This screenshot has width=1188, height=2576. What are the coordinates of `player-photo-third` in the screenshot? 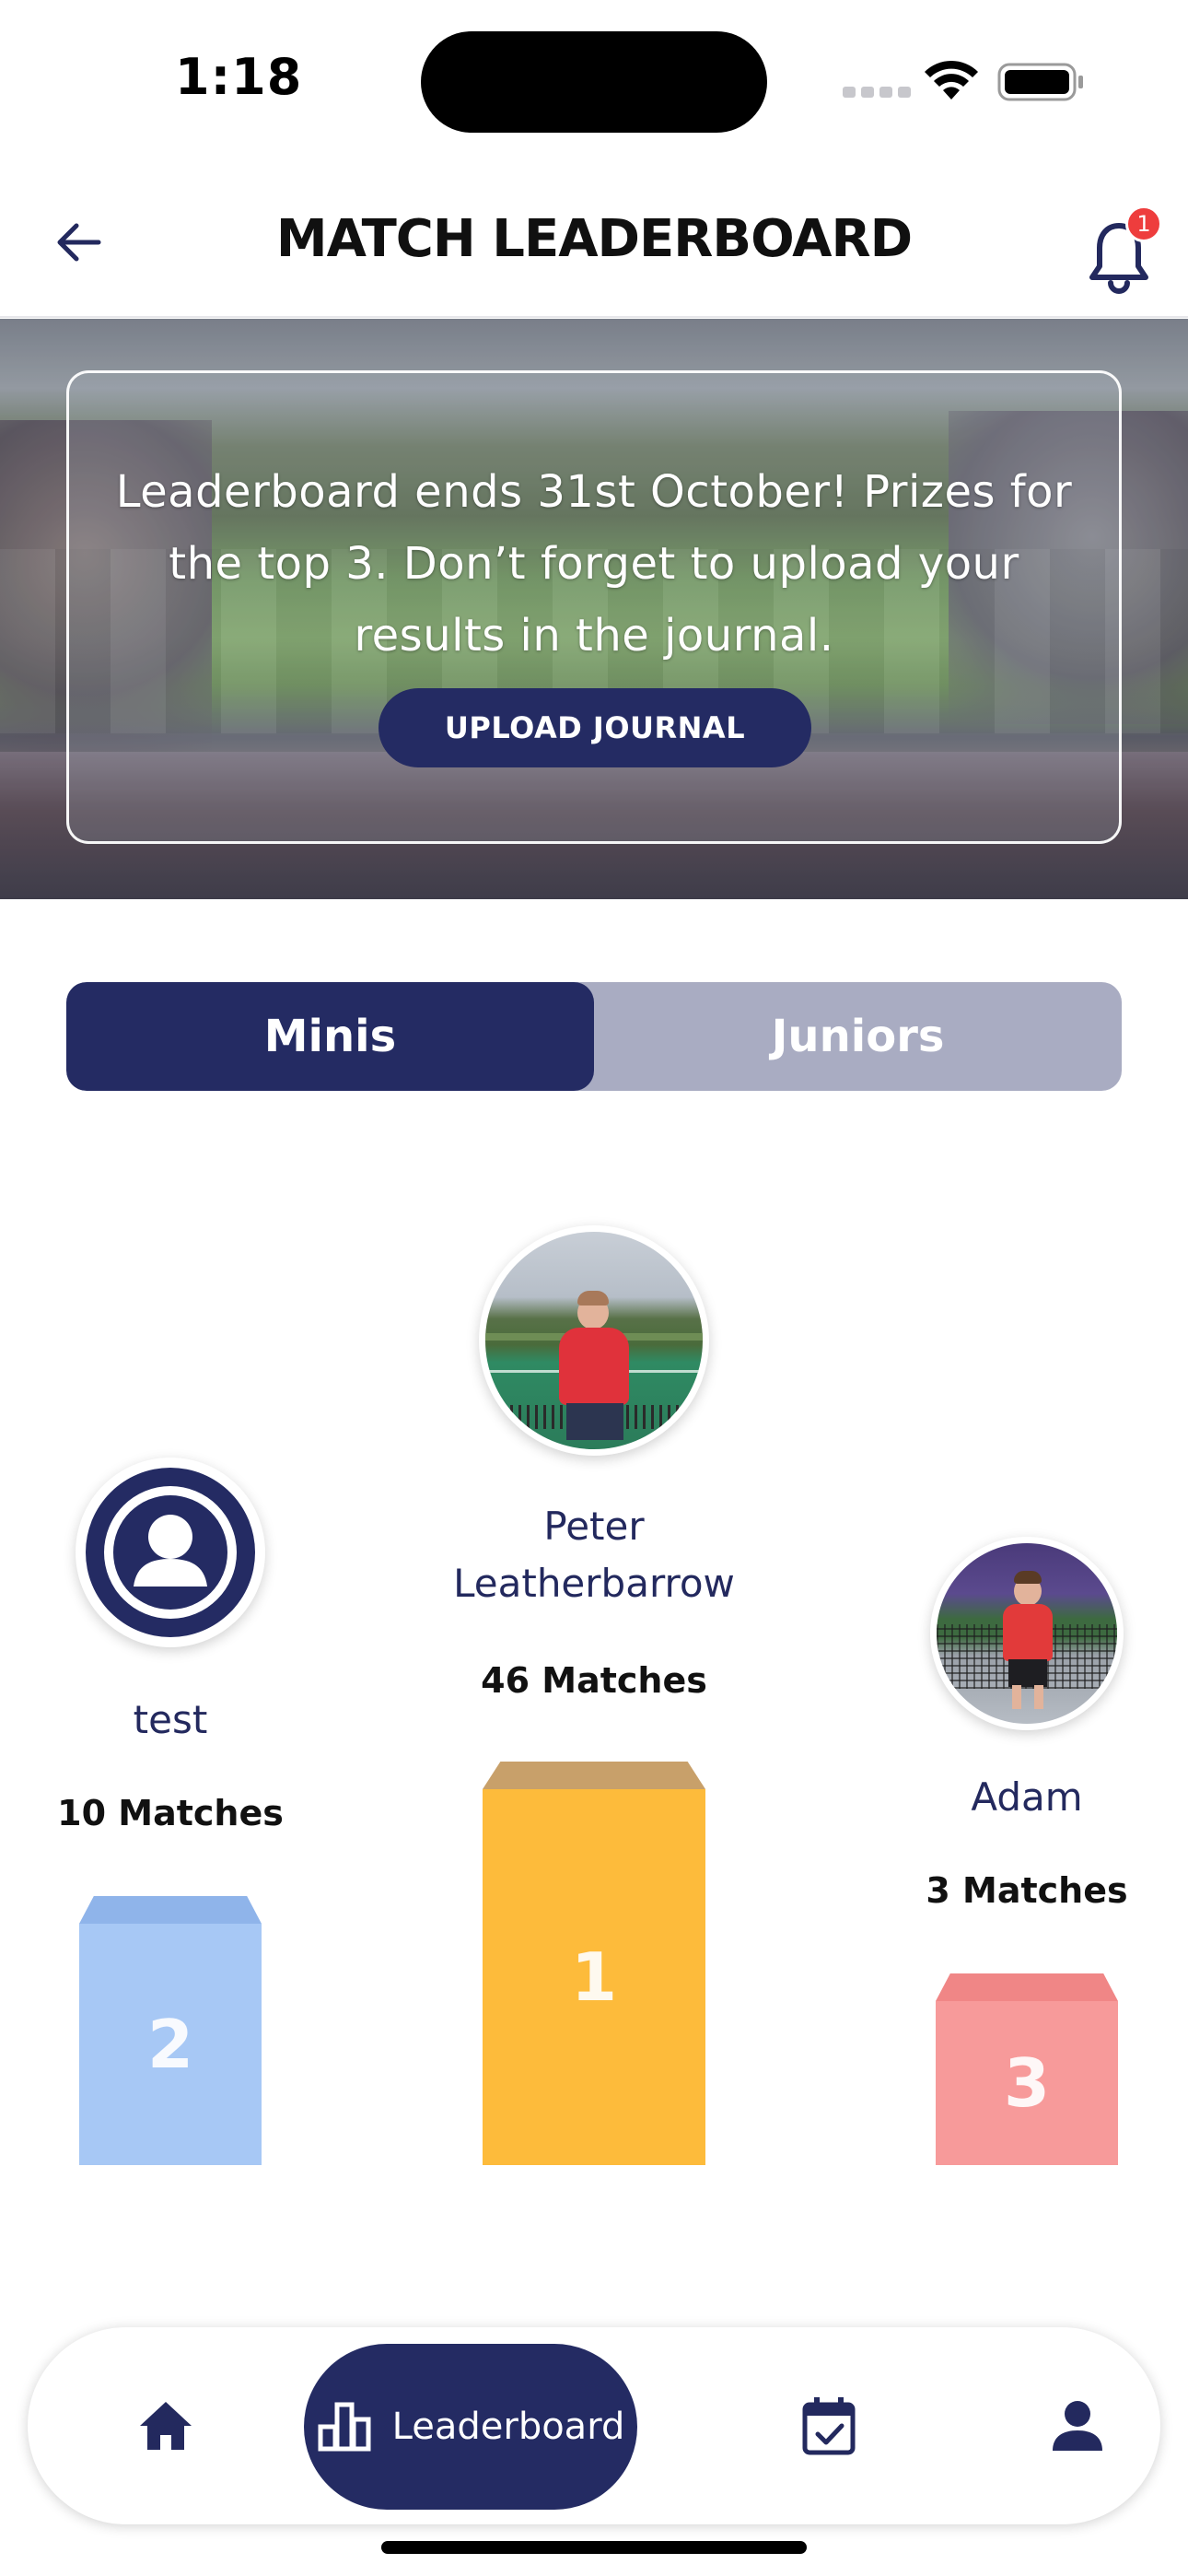 It's located at (1027, 1633).